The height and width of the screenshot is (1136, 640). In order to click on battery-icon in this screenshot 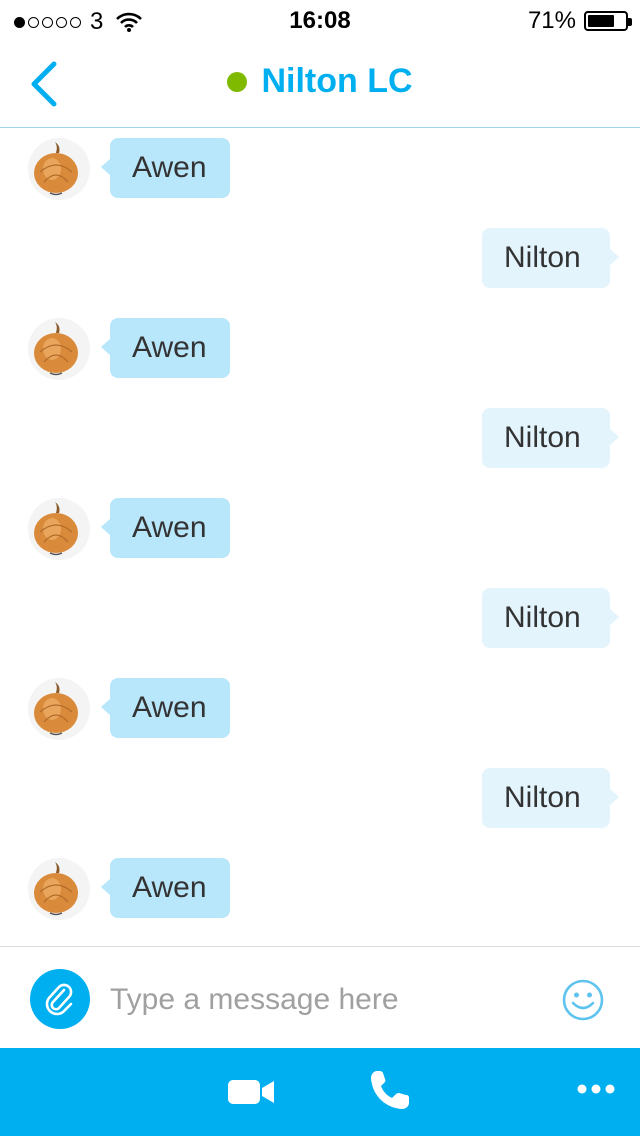, I will do `click(608, 21)`.